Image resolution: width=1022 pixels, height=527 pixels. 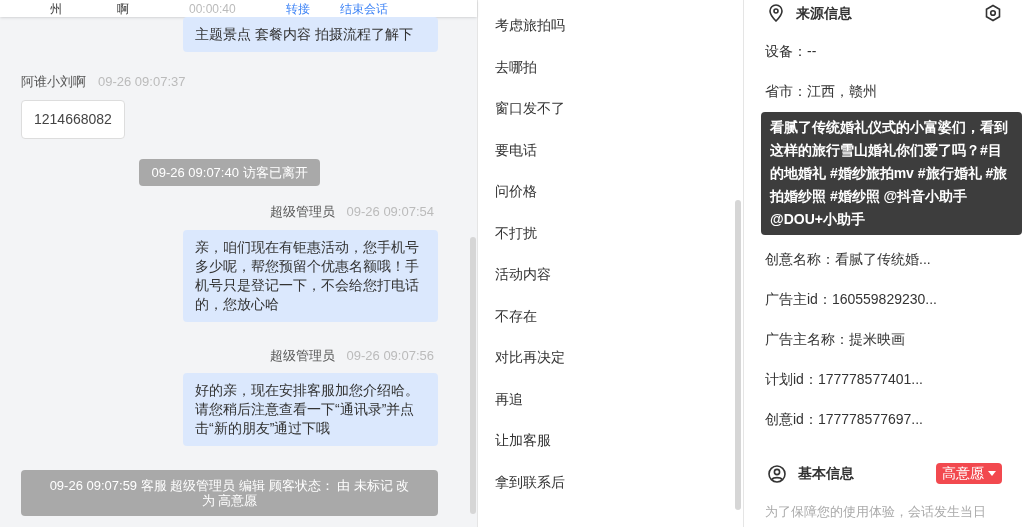 I want to click on header-cell: 啊, so click(x=123, y=8).